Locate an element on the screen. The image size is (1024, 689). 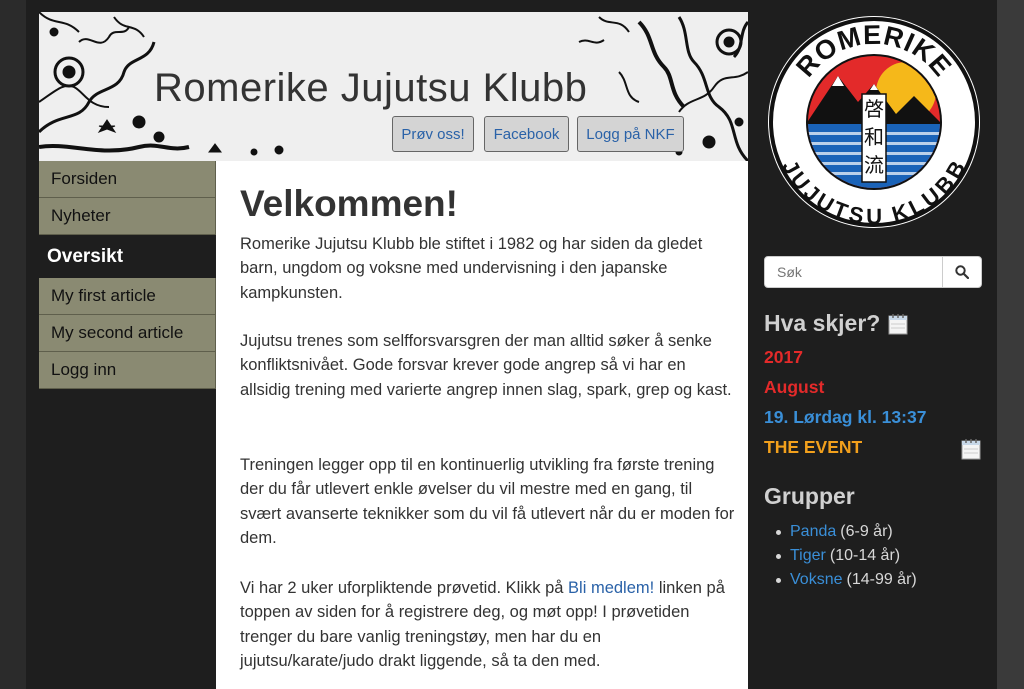
event-title-link: THE EVENT is located at coordinates (813, 447).